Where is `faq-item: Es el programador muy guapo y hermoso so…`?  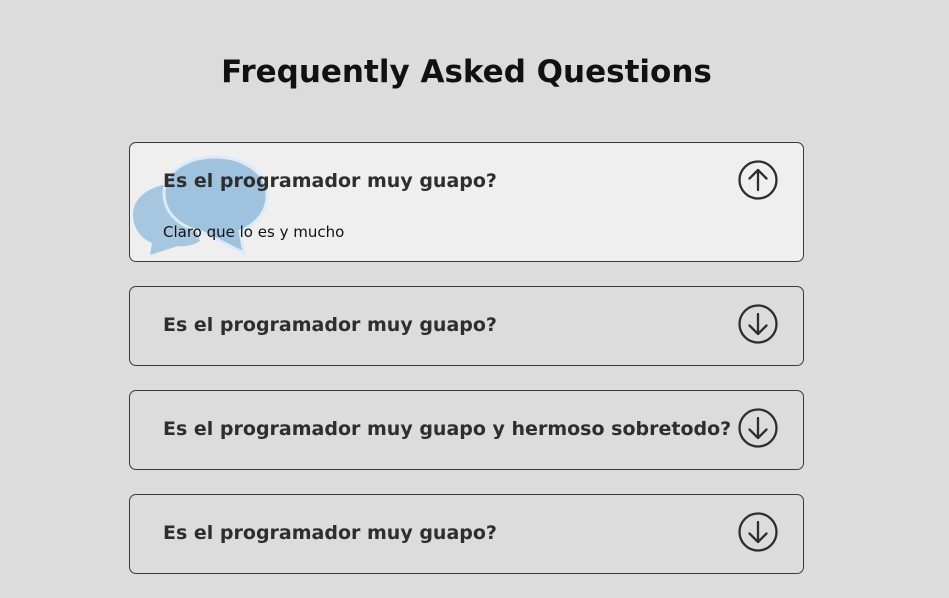 faq-item: Es el programador muy guapo y hermoso so… is located at coordinates (466, 430).